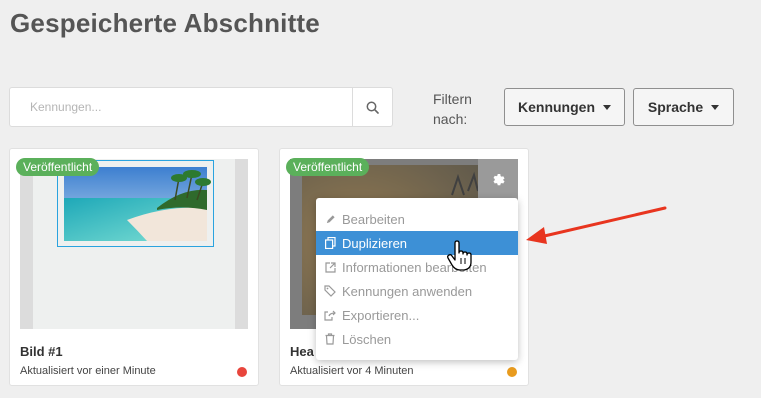  Describe the element at coordinates (459, 255) in the screenshot. I see `hand-cursor-icon` at that location.